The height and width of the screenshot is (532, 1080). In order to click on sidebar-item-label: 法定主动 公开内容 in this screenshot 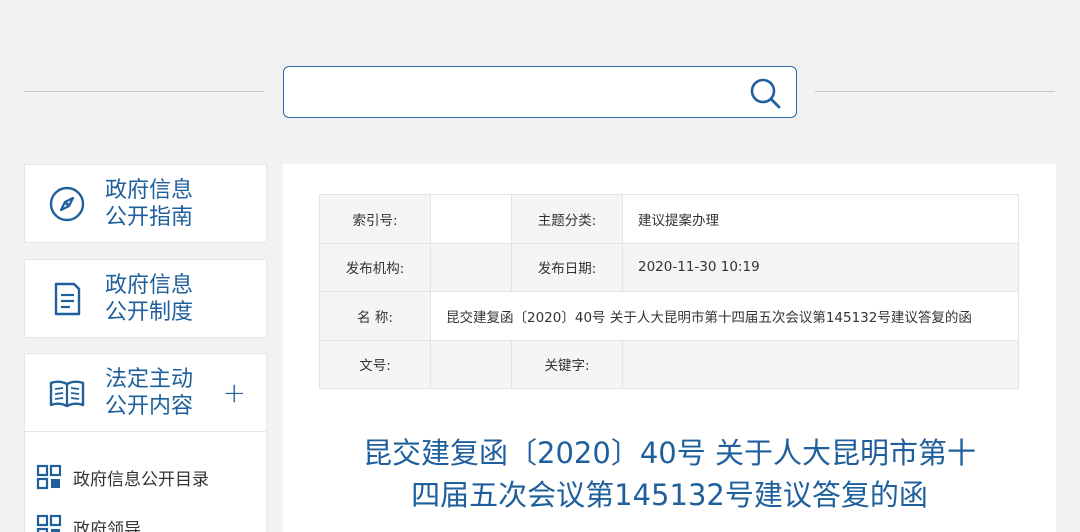, I will do `click(149, 392)`.